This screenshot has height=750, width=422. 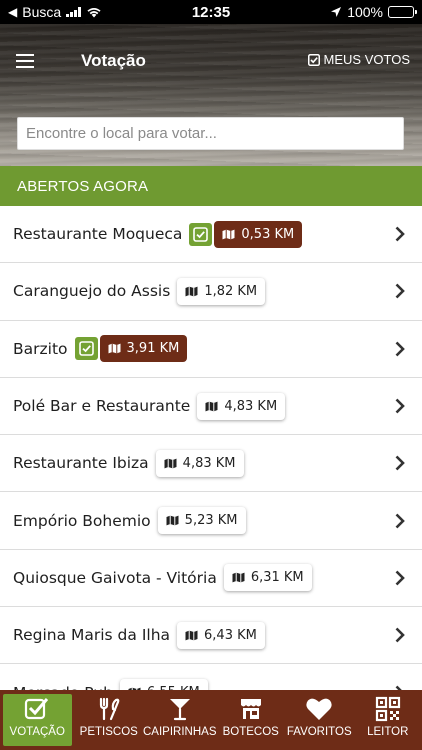 I want to click on back-arrow-icon: ◀, so click(x=12, y=12).